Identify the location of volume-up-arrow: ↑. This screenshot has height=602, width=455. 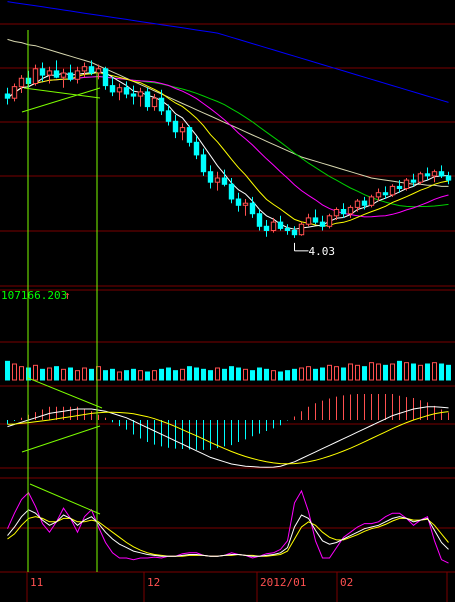
(67, 295).